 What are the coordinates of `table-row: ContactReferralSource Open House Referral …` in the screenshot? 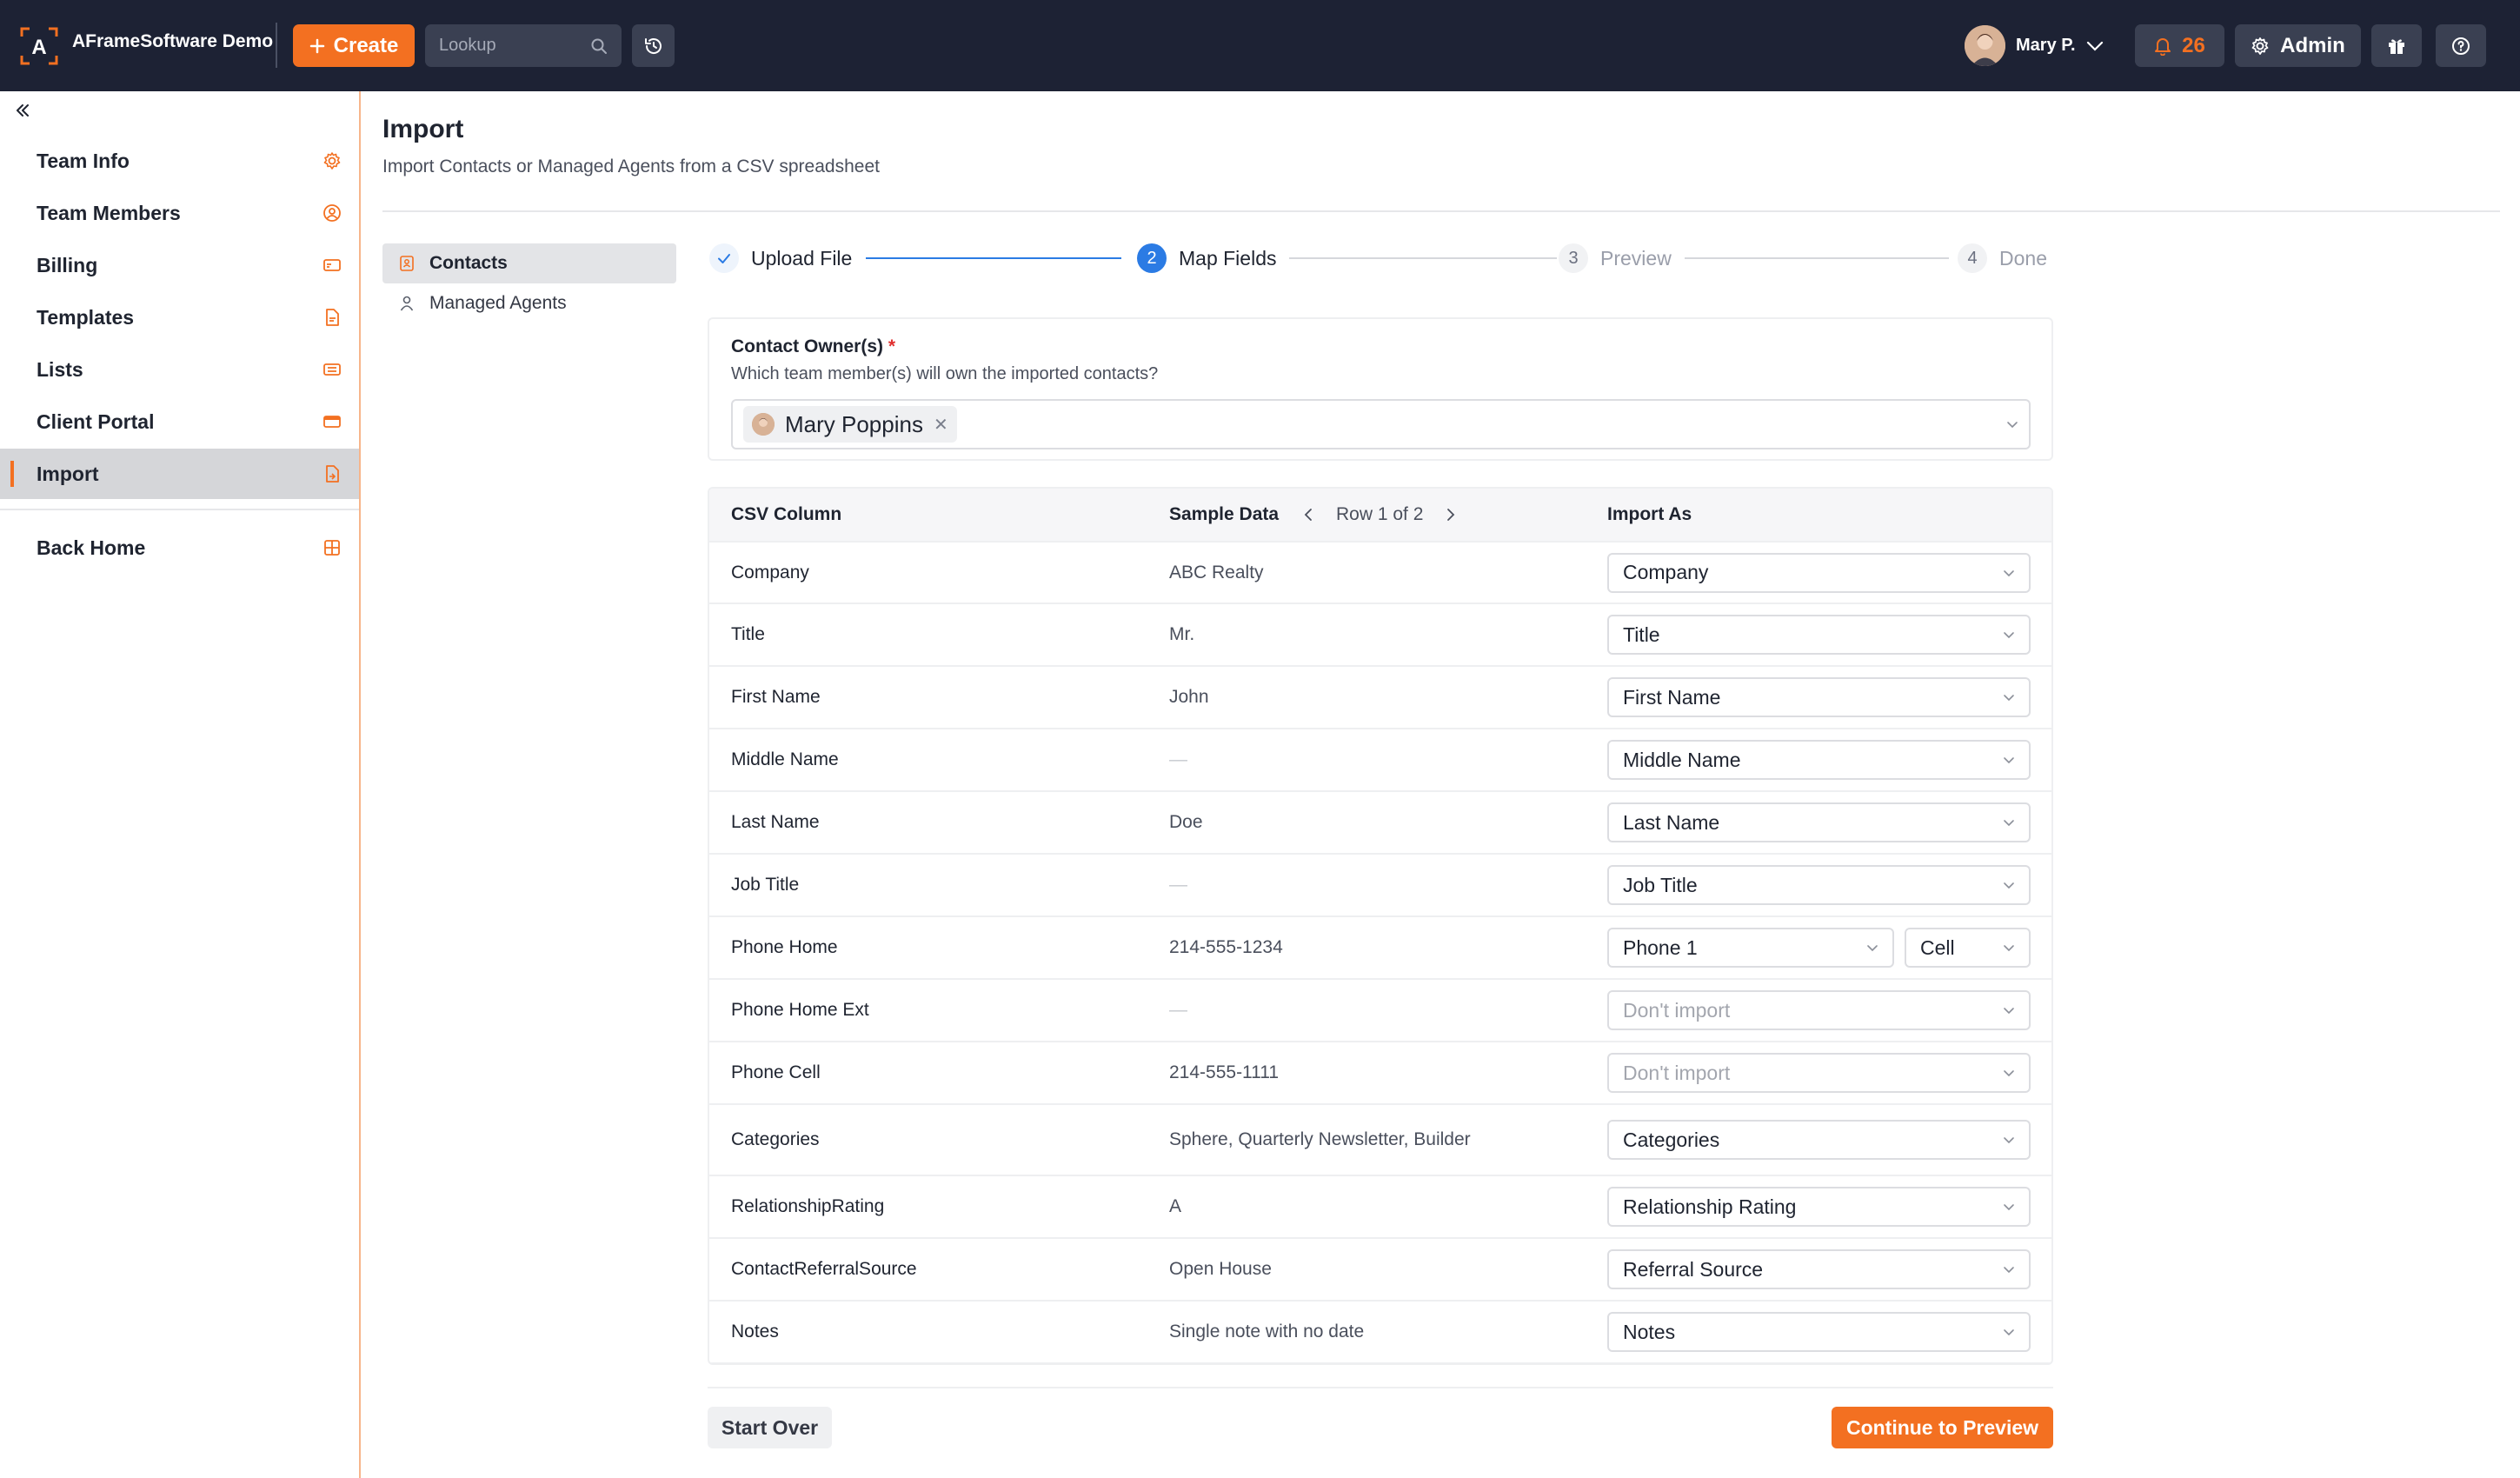 It's located at (1380, 1270).